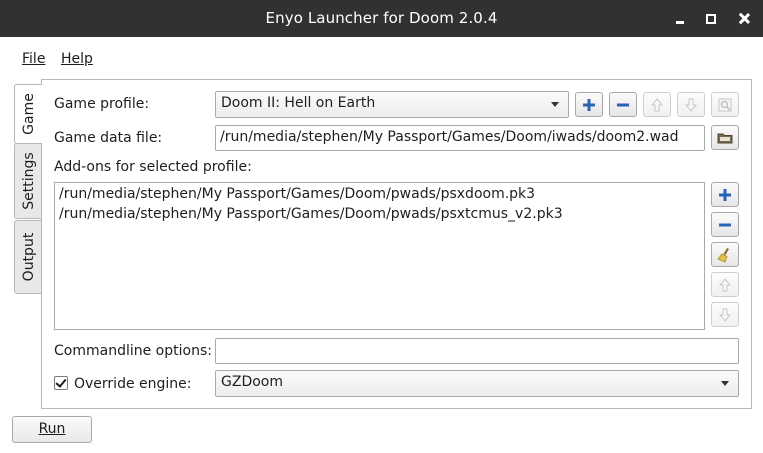 This screenshot has height=453, width=763. I want to click on remove-addon-button, so click(725, 224).